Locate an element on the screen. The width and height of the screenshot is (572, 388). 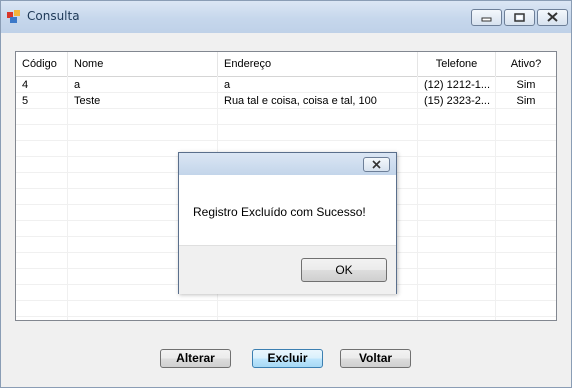
restore-button is located at coordinates (519, 17).